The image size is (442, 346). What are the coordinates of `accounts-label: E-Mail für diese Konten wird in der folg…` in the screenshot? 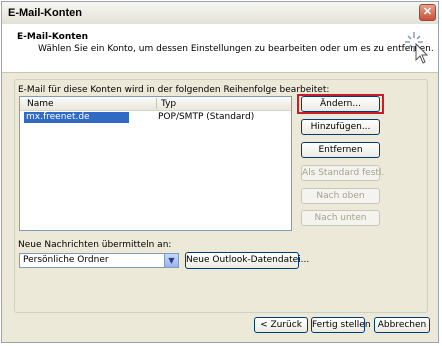 It's located at (174, 90).